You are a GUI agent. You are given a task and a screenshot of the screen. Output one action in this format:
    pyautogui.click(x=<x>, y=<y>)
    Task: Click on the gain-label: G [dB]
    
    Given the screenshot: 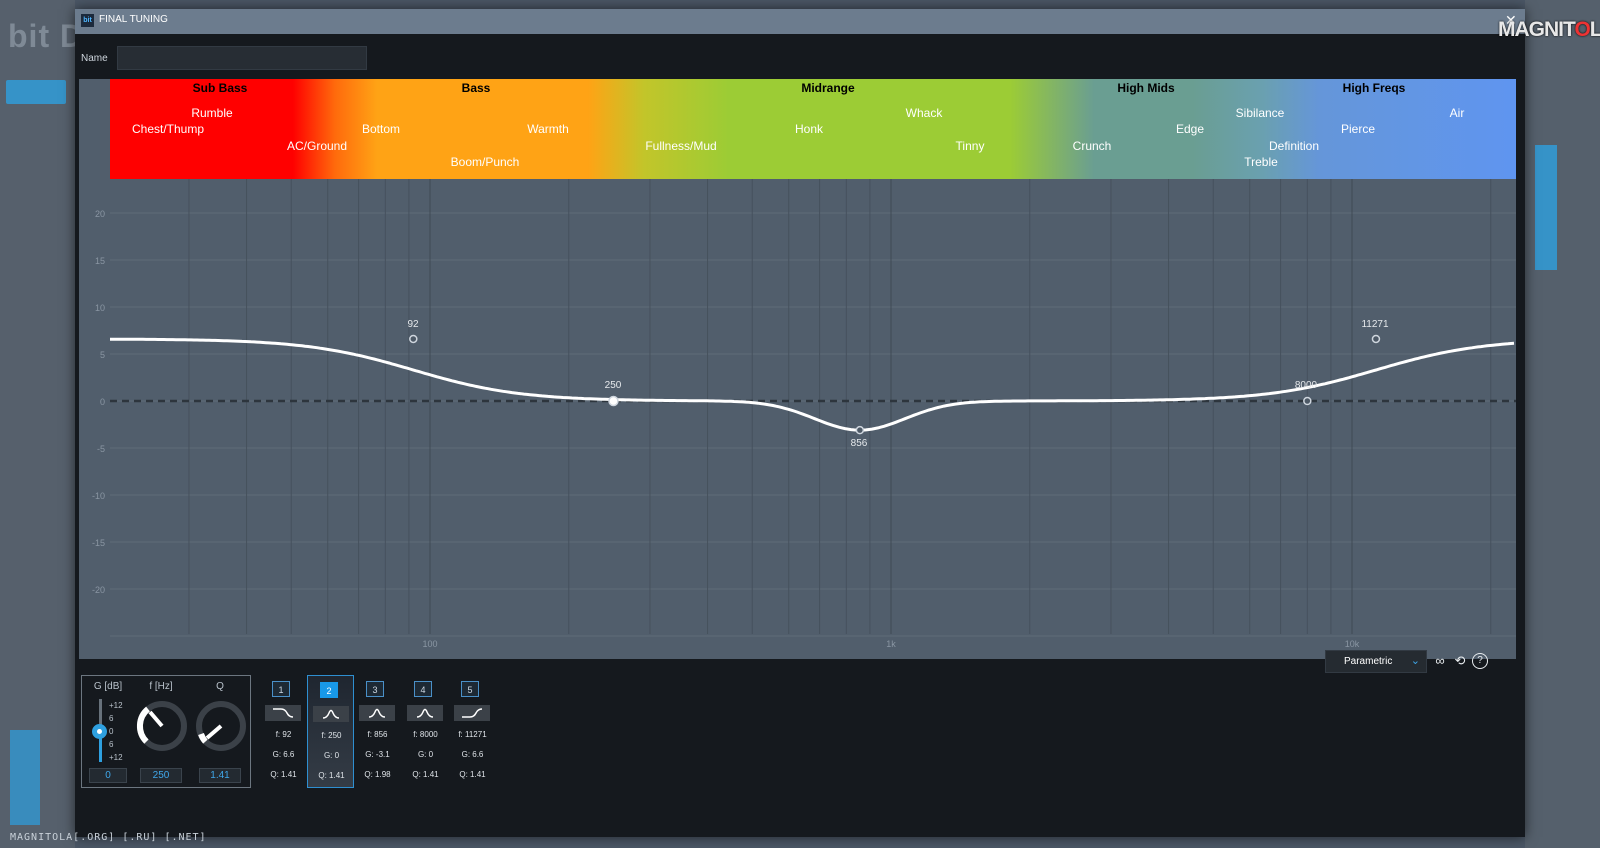 What is the action you would take?
    pyautogui.click(x=108, y=686)
    